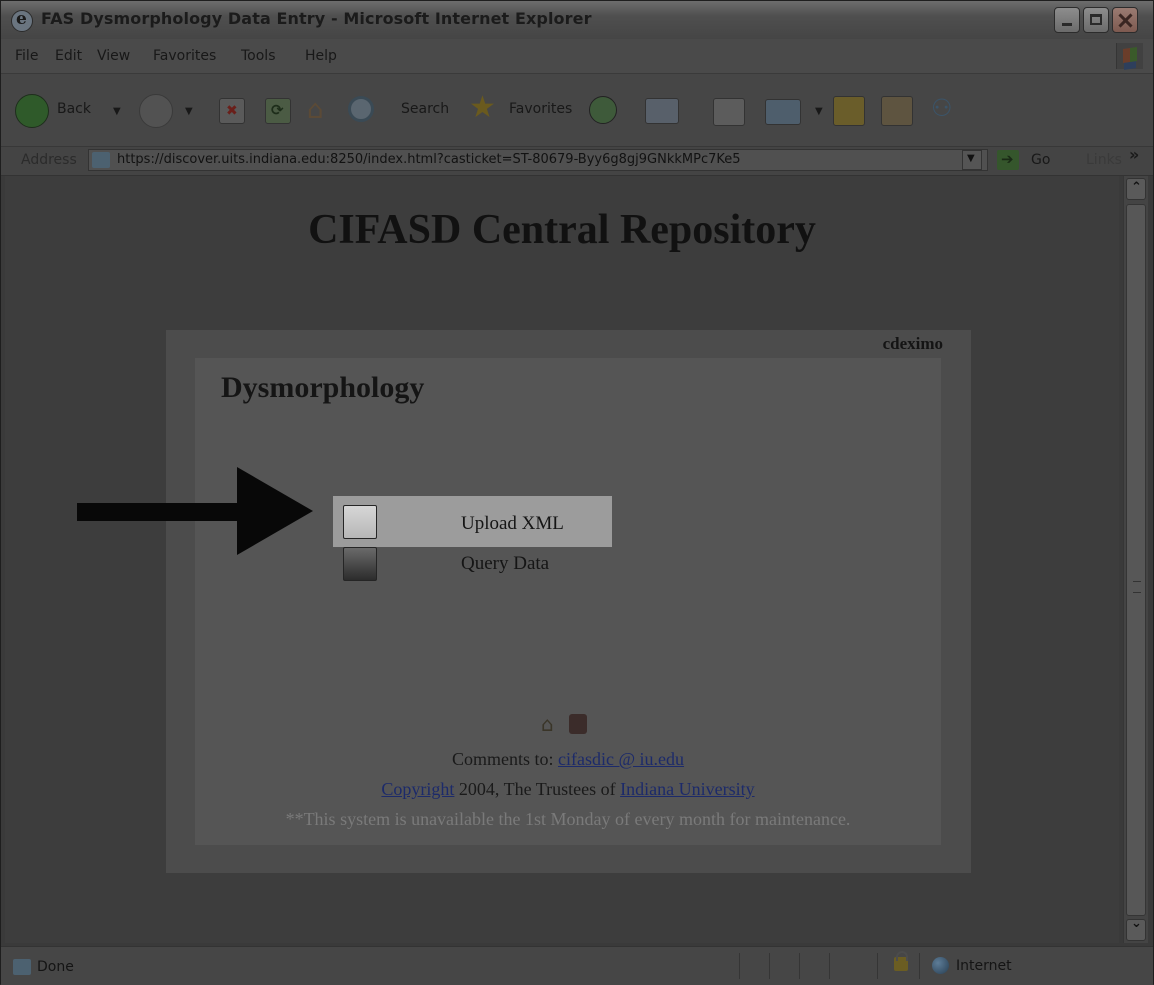 The image size is (1154, 985). Describe the element at coordinates (577, 965) in the screenshot. I see `status-bar: Done Internet` at that location.